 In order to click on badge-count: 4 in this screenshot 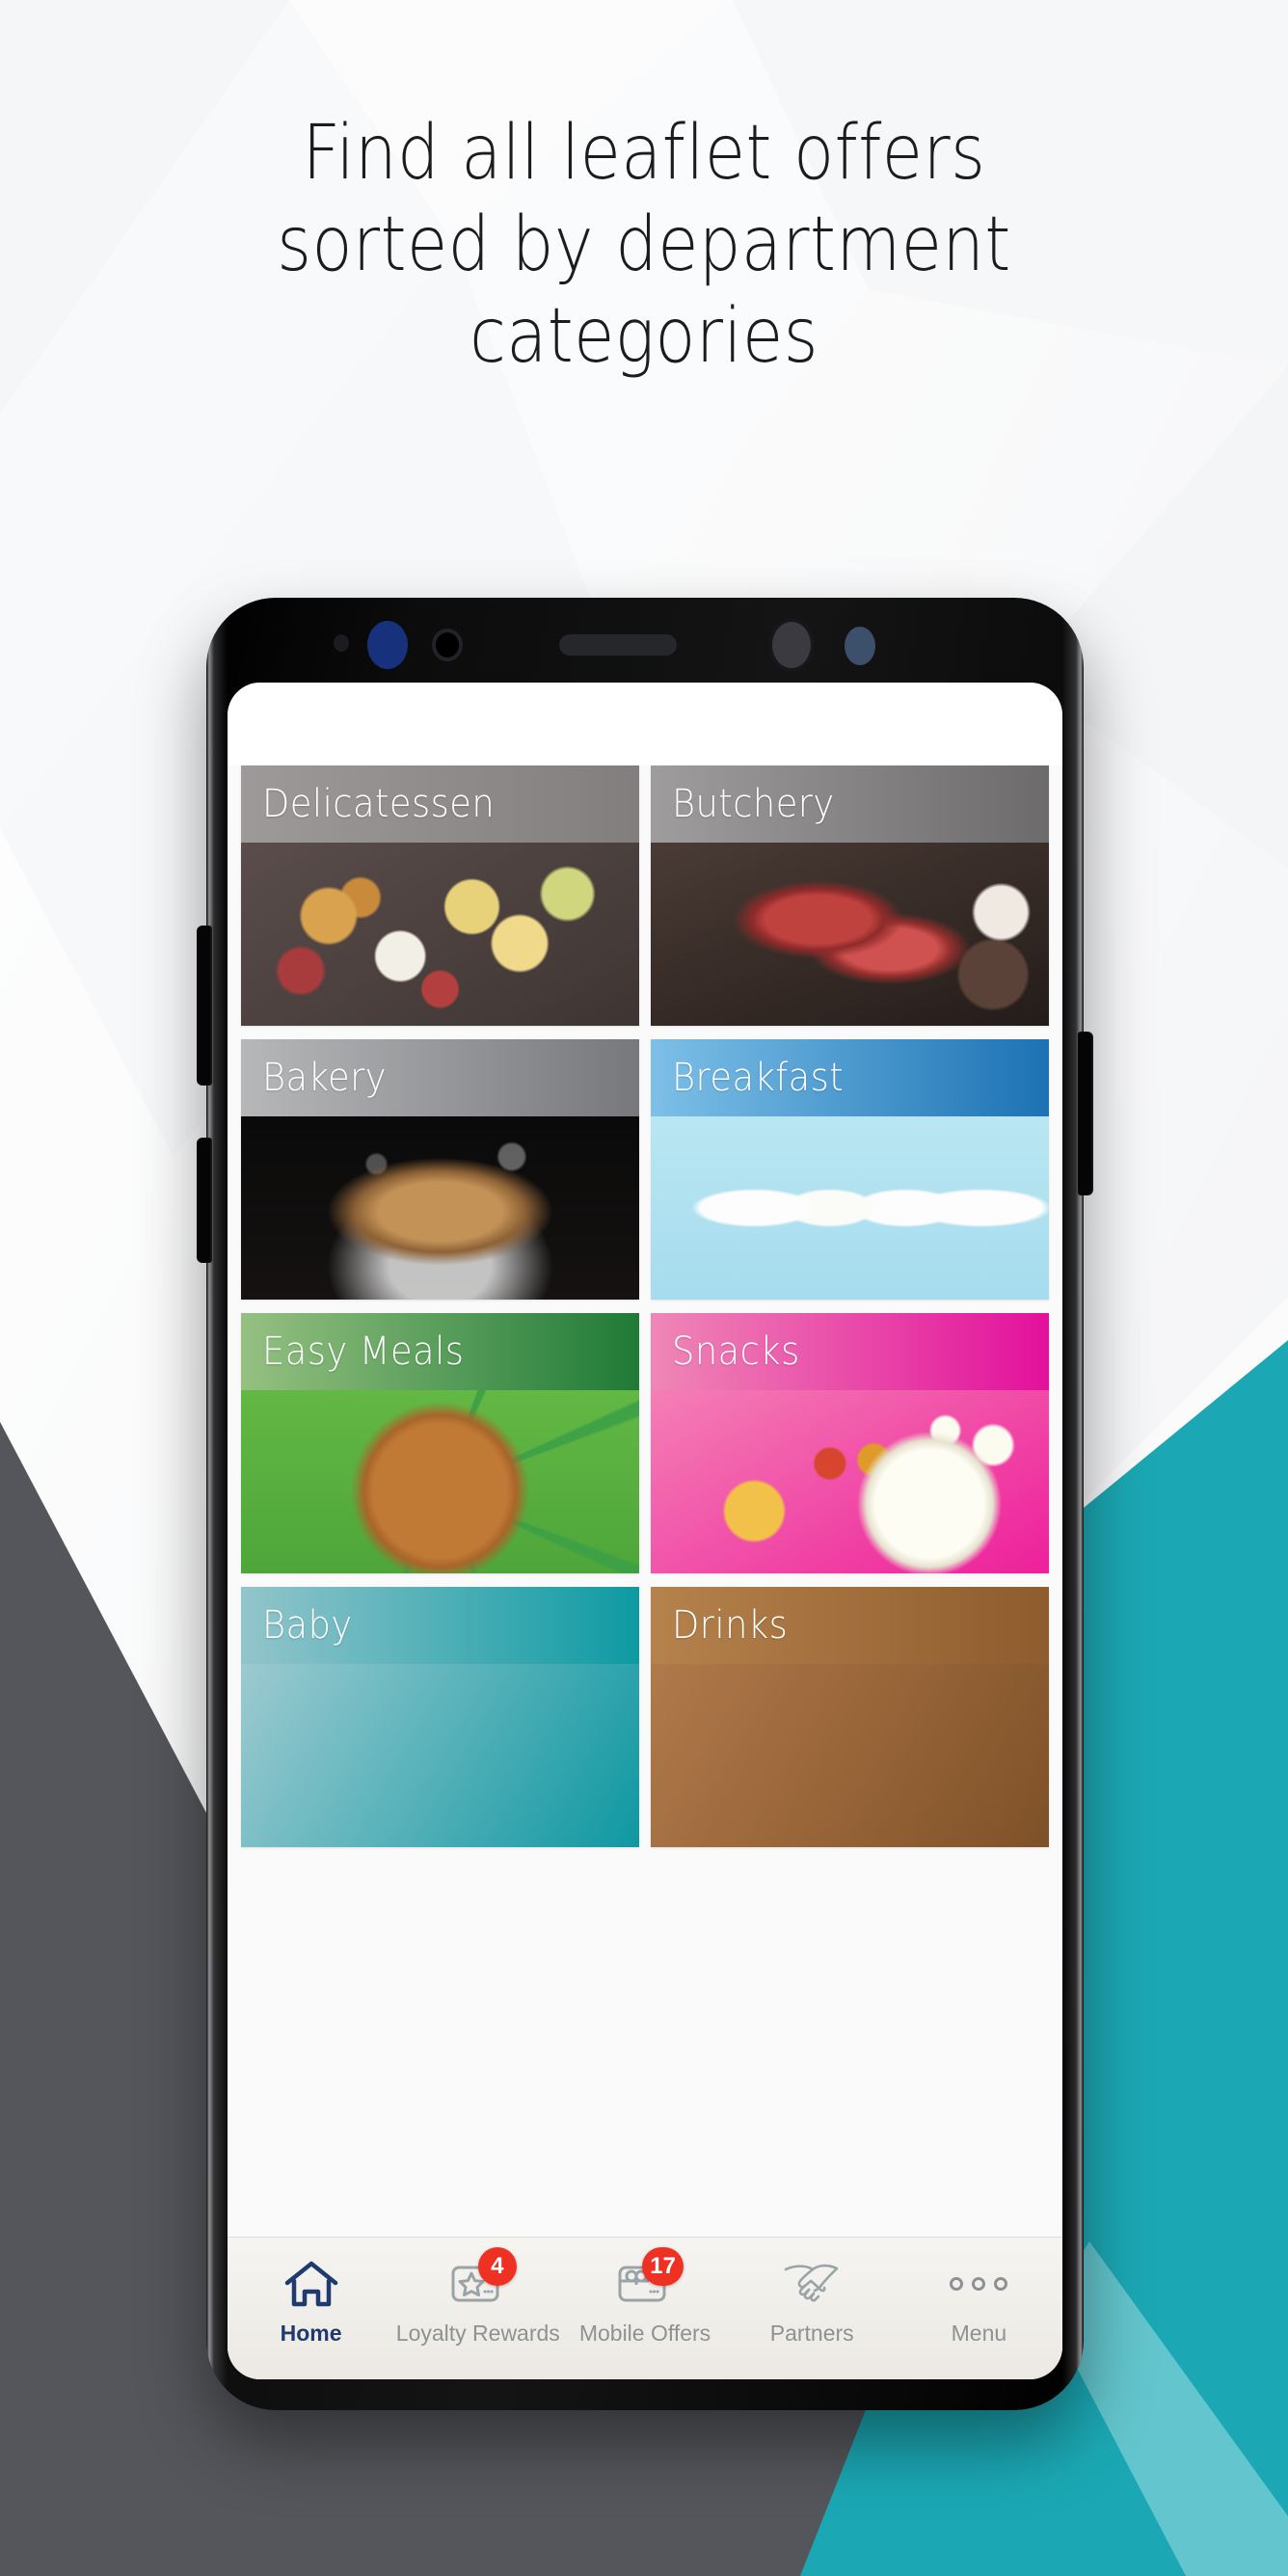, I will do `click(497, 2267)`.